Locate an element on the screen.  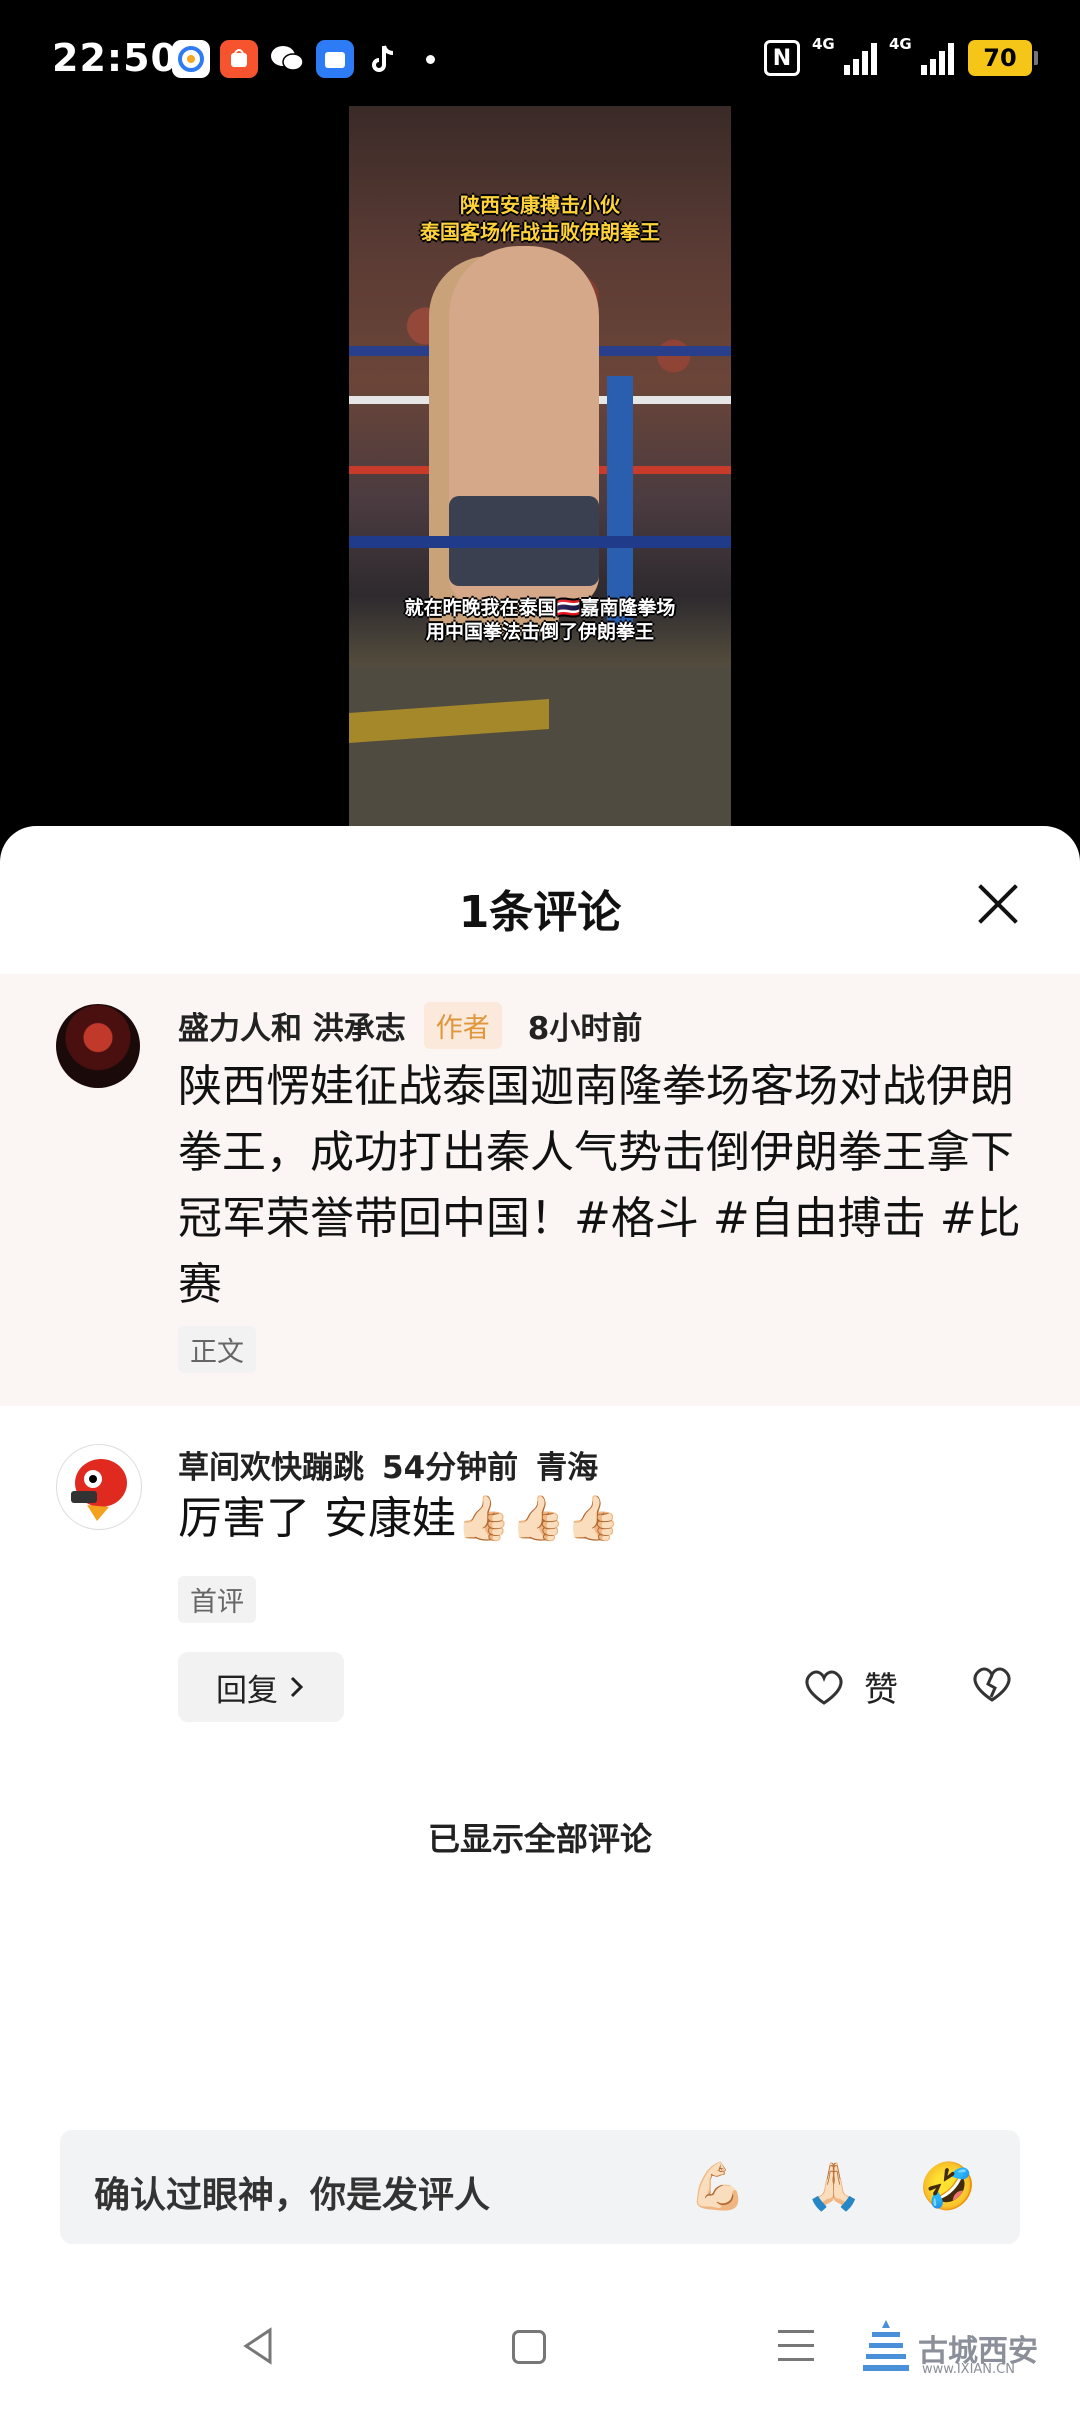
pagoda-icon is located at coordinates (886, 2345).